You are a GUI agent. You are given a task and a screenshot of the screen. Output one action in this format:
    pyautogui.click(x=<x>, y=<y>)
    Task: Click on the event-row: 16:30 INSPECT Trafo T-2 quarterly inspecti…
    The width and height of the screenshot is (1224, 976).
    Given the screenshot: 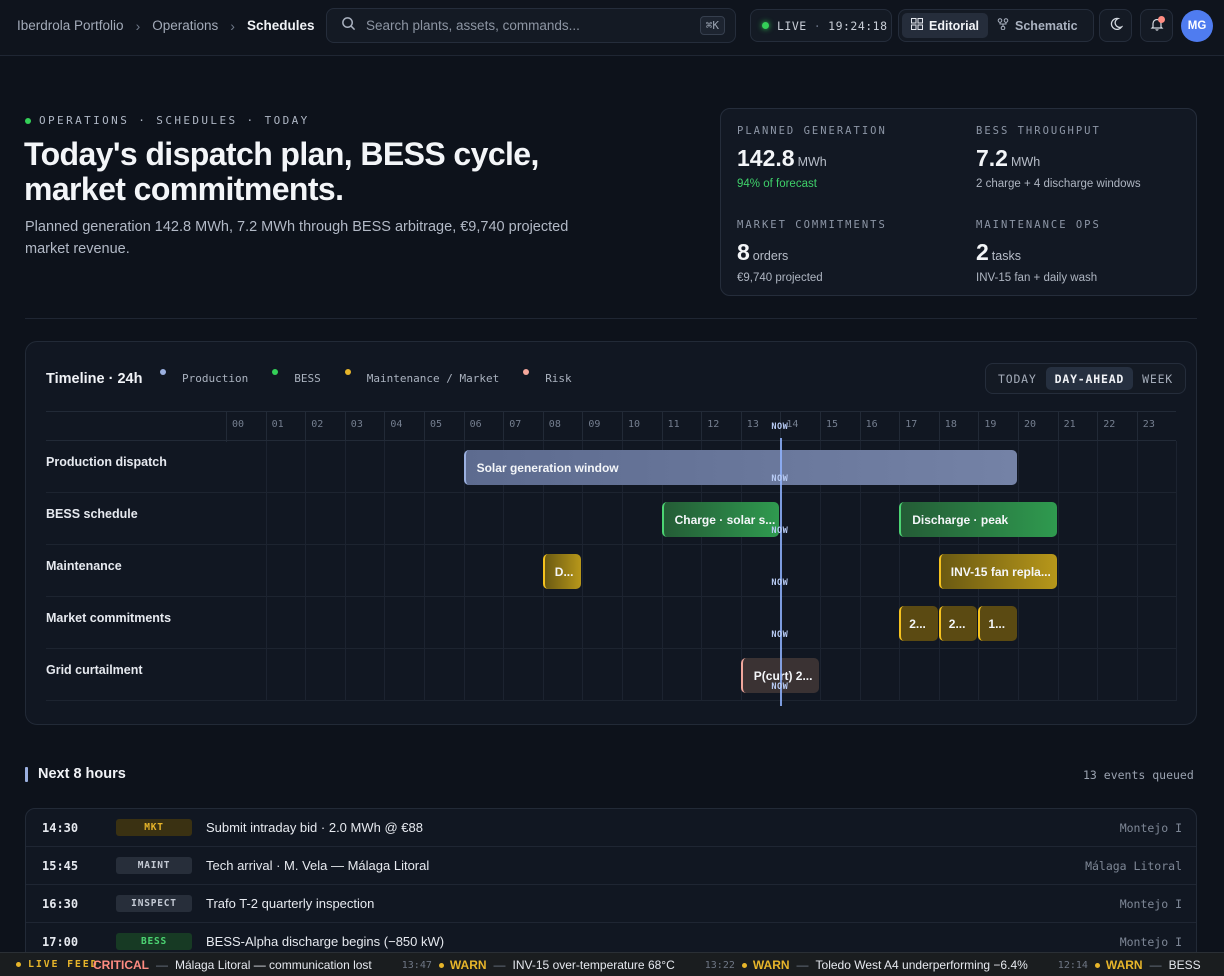 What is the action you would take?
    pyautogui.click(x=611, y=904)
    